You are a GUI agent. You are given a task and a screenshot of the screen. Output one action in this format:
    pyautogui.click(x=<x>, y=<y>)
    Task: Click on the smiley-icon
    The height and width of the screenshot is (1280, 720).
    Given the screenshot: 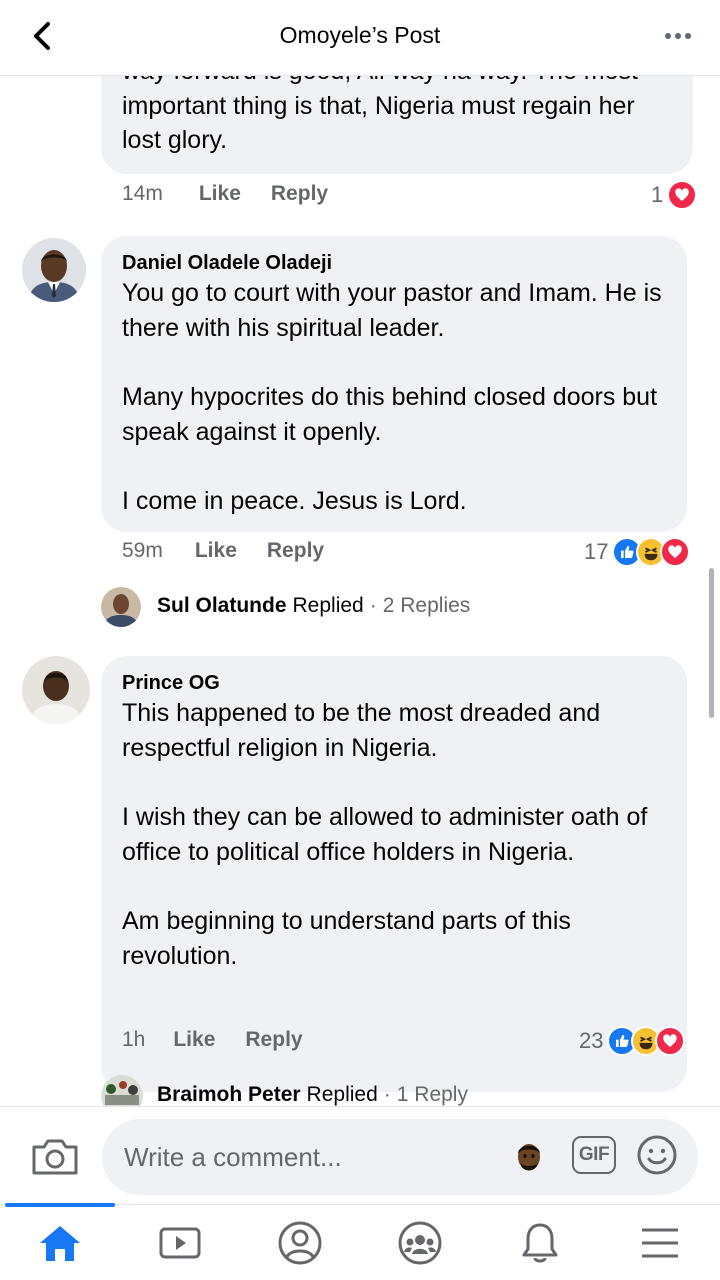 What is the action you would take?
    pyautogui.click(x=657, y=1155)
    